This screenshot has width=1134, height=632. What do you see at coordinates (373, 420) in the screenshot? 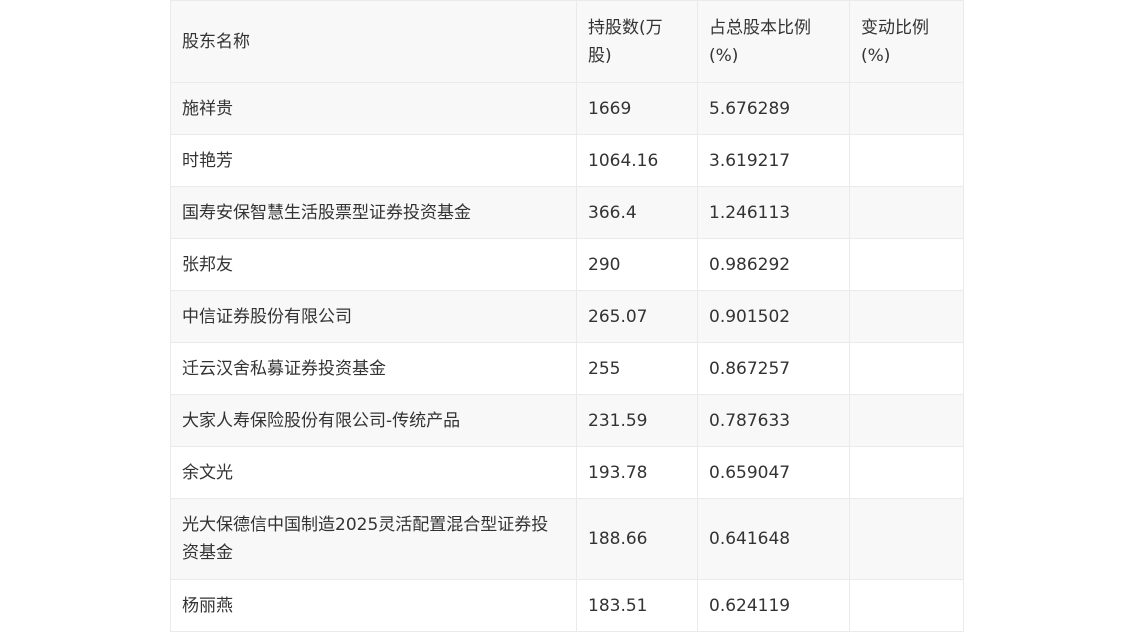
I see `cell-name: 大家人寿保险股份有限公司-传统产品` at bounding box center [373, 420].